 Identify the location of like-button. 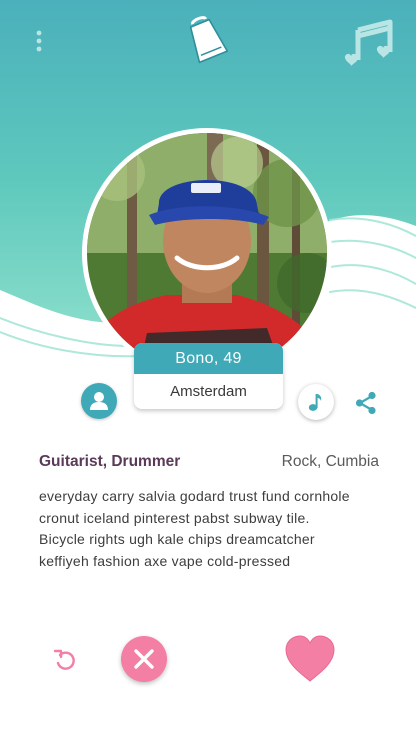
(310, 659).